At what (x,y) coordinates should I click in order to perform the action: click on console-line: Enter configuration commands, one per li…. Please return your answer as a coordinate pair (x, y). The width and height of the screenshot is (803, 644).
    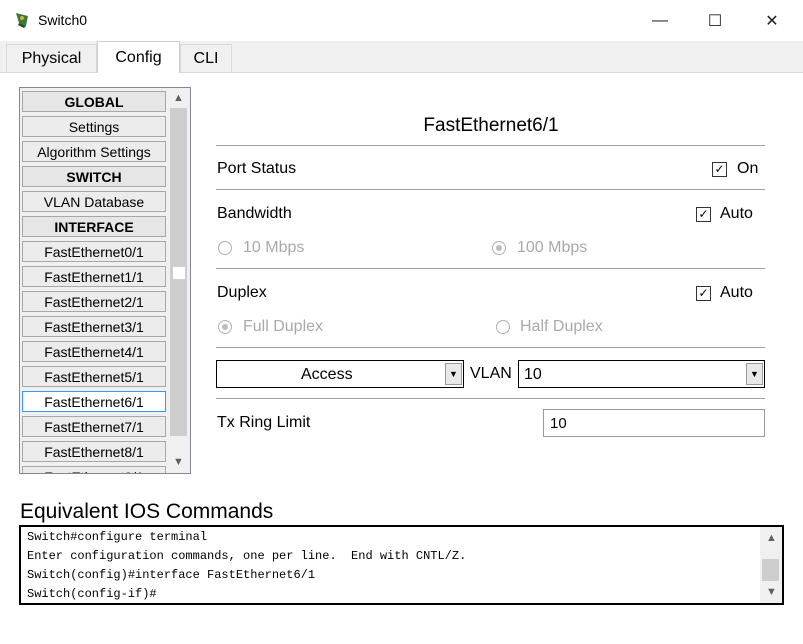
    Looking at the image, I should click on (247, 556).